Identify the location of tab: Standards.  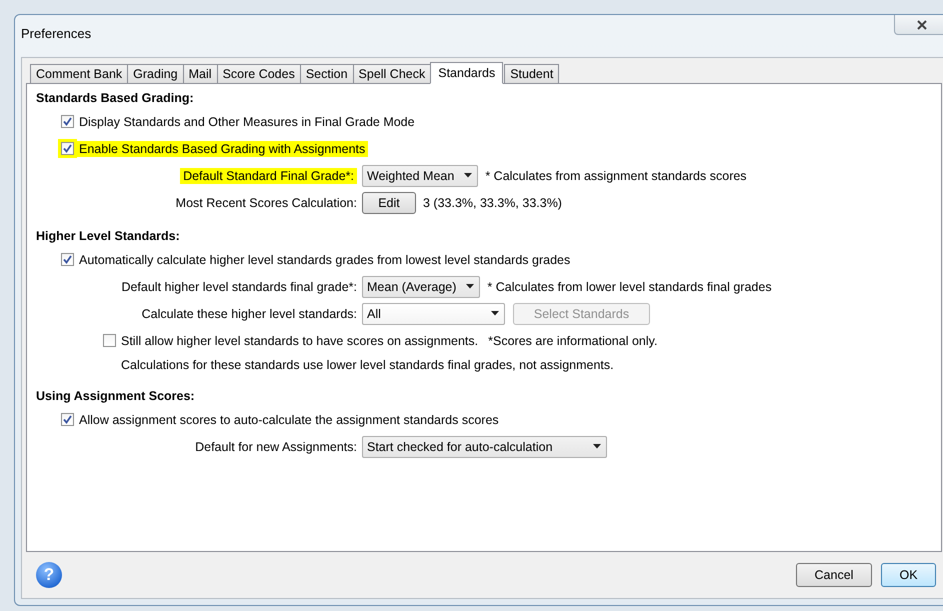
(467, 73).